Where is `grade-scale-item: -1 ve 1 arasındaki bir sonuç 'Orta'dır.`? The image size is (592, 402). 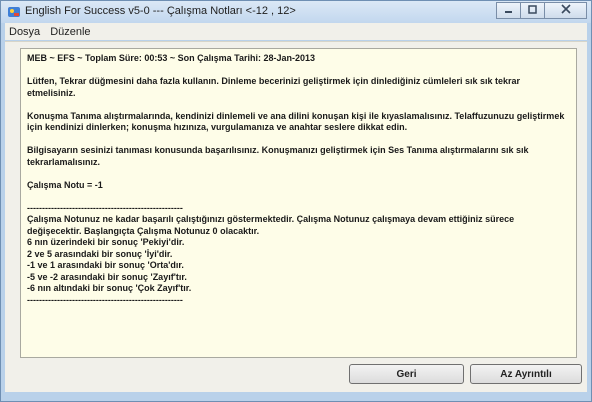
grade-scale-item: -1 ve 1 arasındaki bir sonuç 'Orta'dır. is located at coordinates (105, 265).